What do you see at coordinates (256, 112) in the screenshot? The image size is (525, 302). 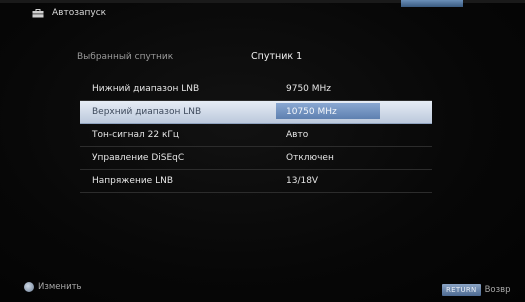 I see `setting-row-lnb-high: Верхний диапазон LNB 10750 MHz` at bounding box center [256, 112].